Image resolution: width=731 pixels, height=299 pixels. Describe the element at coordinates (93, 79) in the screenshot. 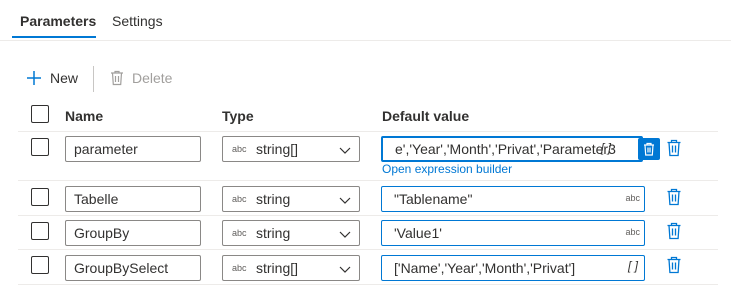

I see `toolbar-separator` at that location.